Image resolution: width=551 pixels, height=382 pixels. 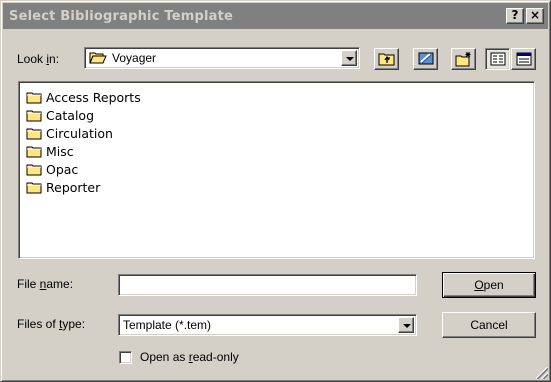 What do you see at coordinates (70, 115) in the screenshot?
I see `folder-name: Catalog` at bounding box center [70, 115].